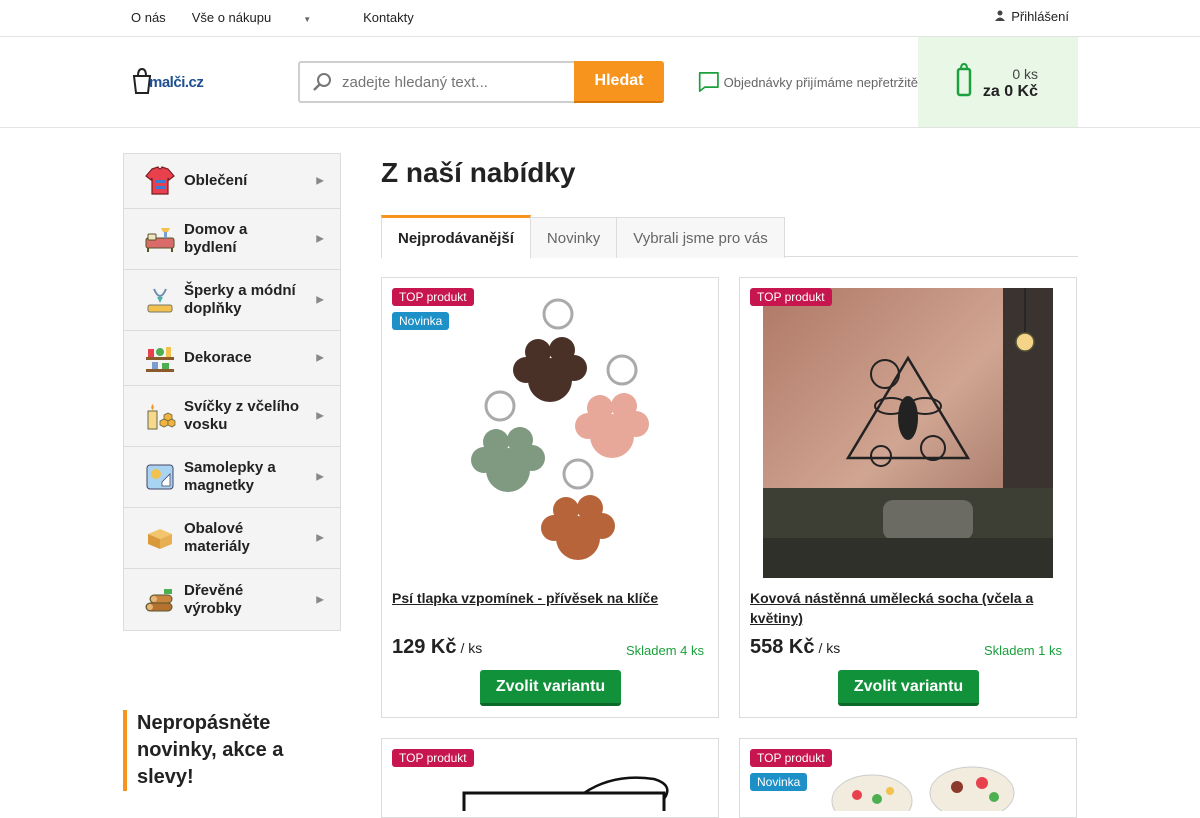 The height and width of the screenshot is (818, 1200). I want to click on search-icon, so click(322, 82).